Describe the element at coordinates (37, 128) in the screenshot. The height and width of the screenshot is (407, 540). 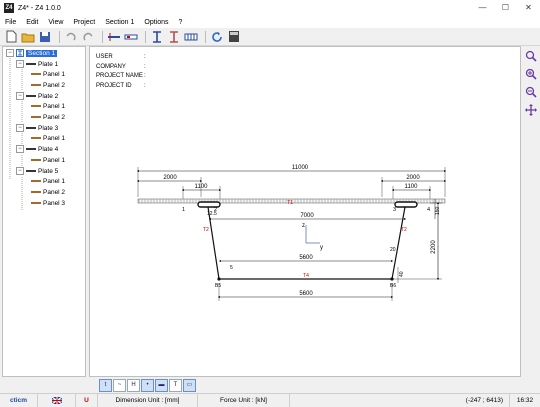
I see `tree-plate-row: − Plate 3` at that location.